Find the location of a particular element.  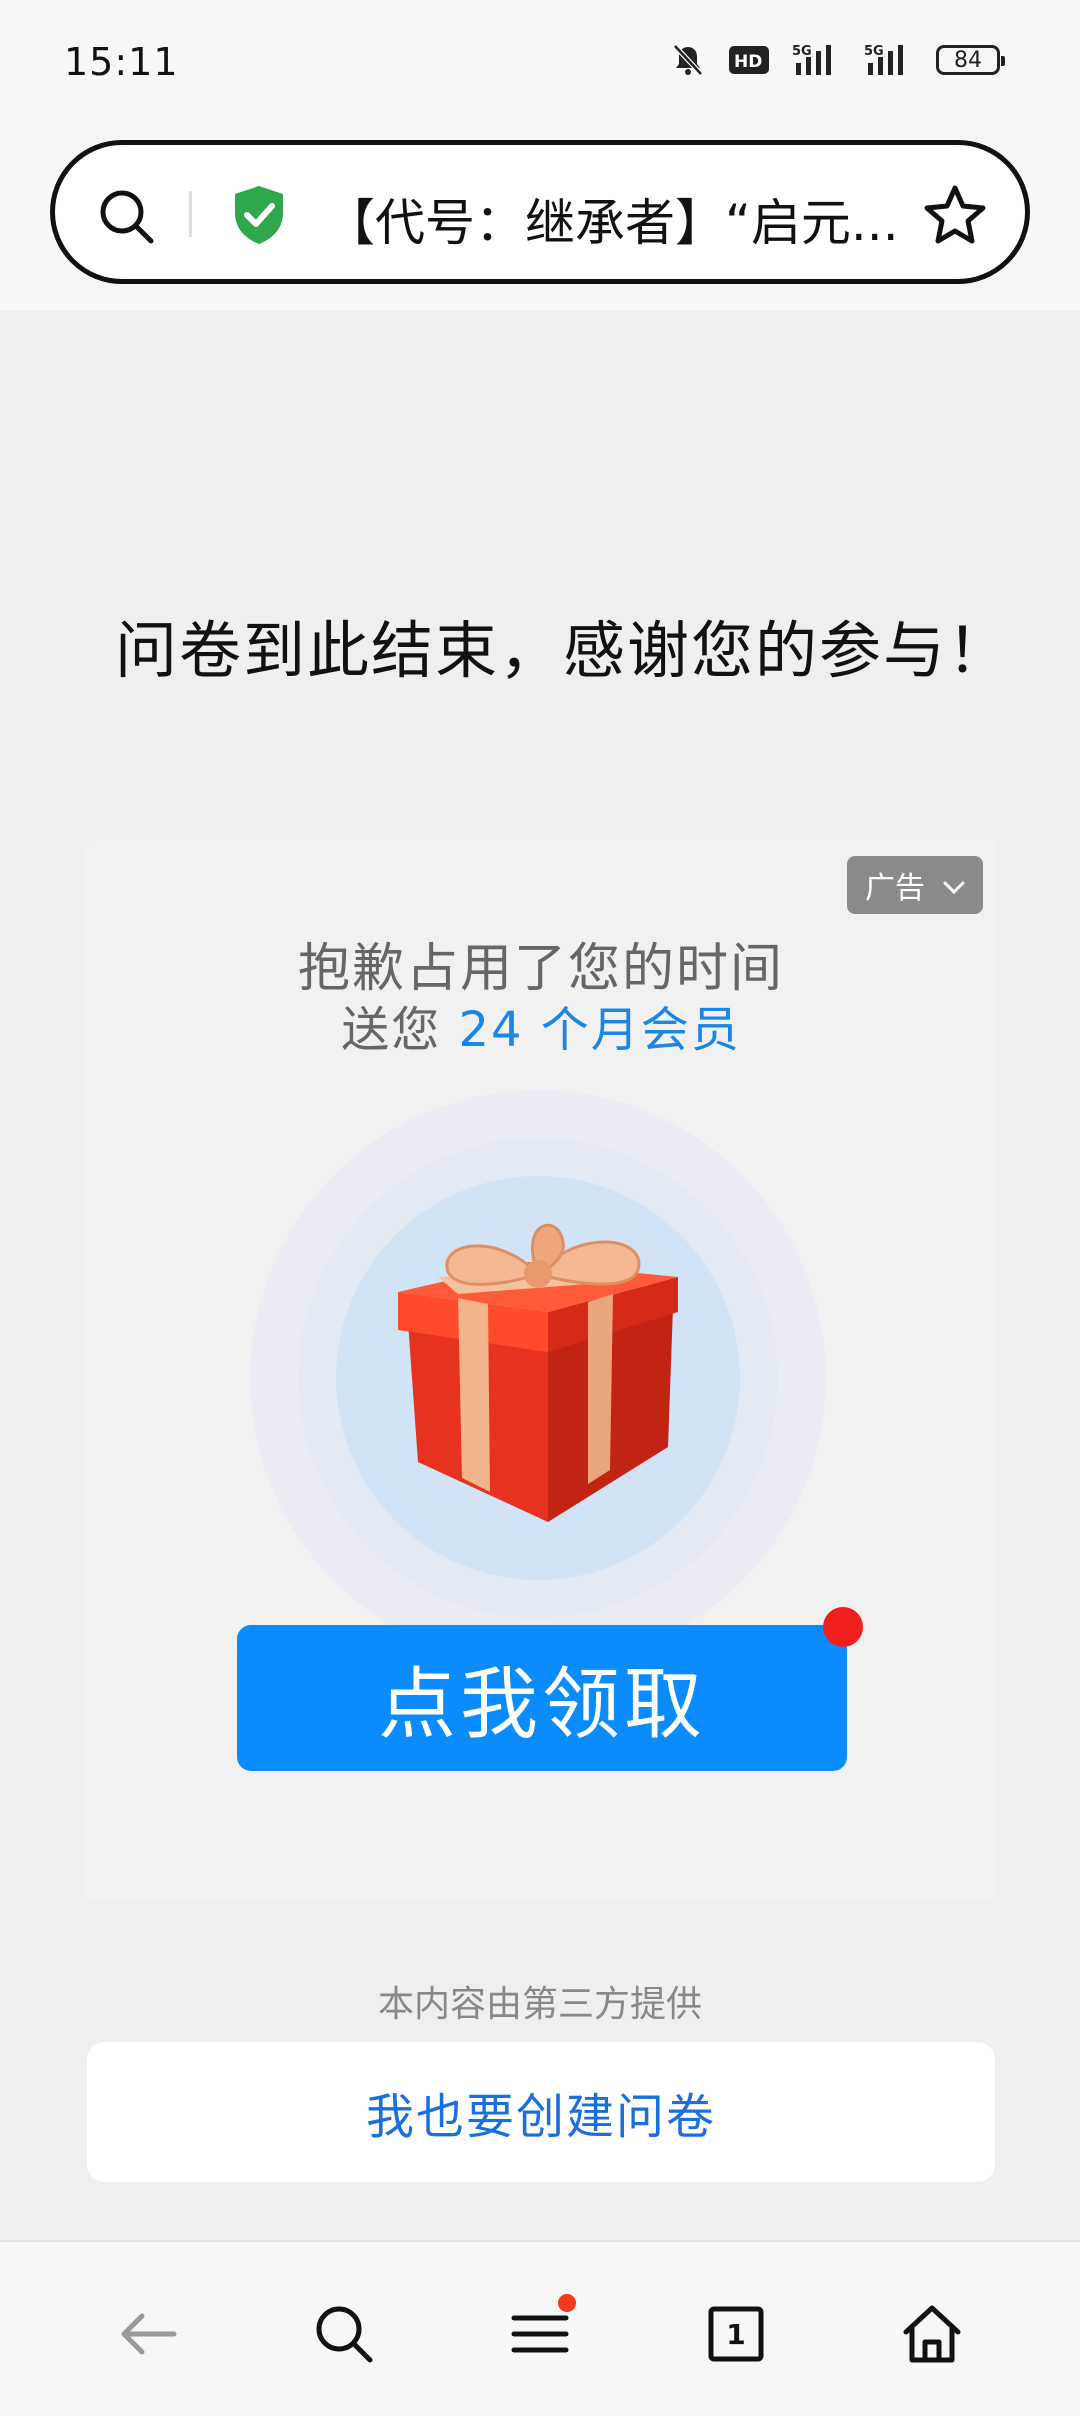

ad-subline-highlight: 24 个月会员 is located at coordinates (599, 1030).